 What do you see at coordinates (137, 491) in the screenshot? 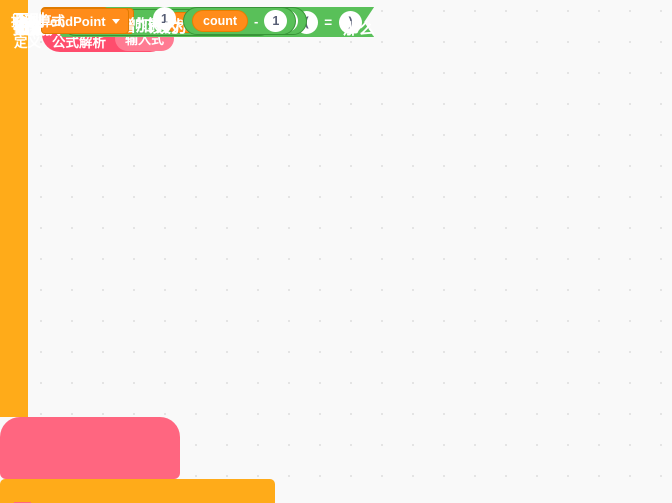
I see `if-outer-header: 如果 输入式 包含 ( ? 那么` at bounding box center [137, 491].